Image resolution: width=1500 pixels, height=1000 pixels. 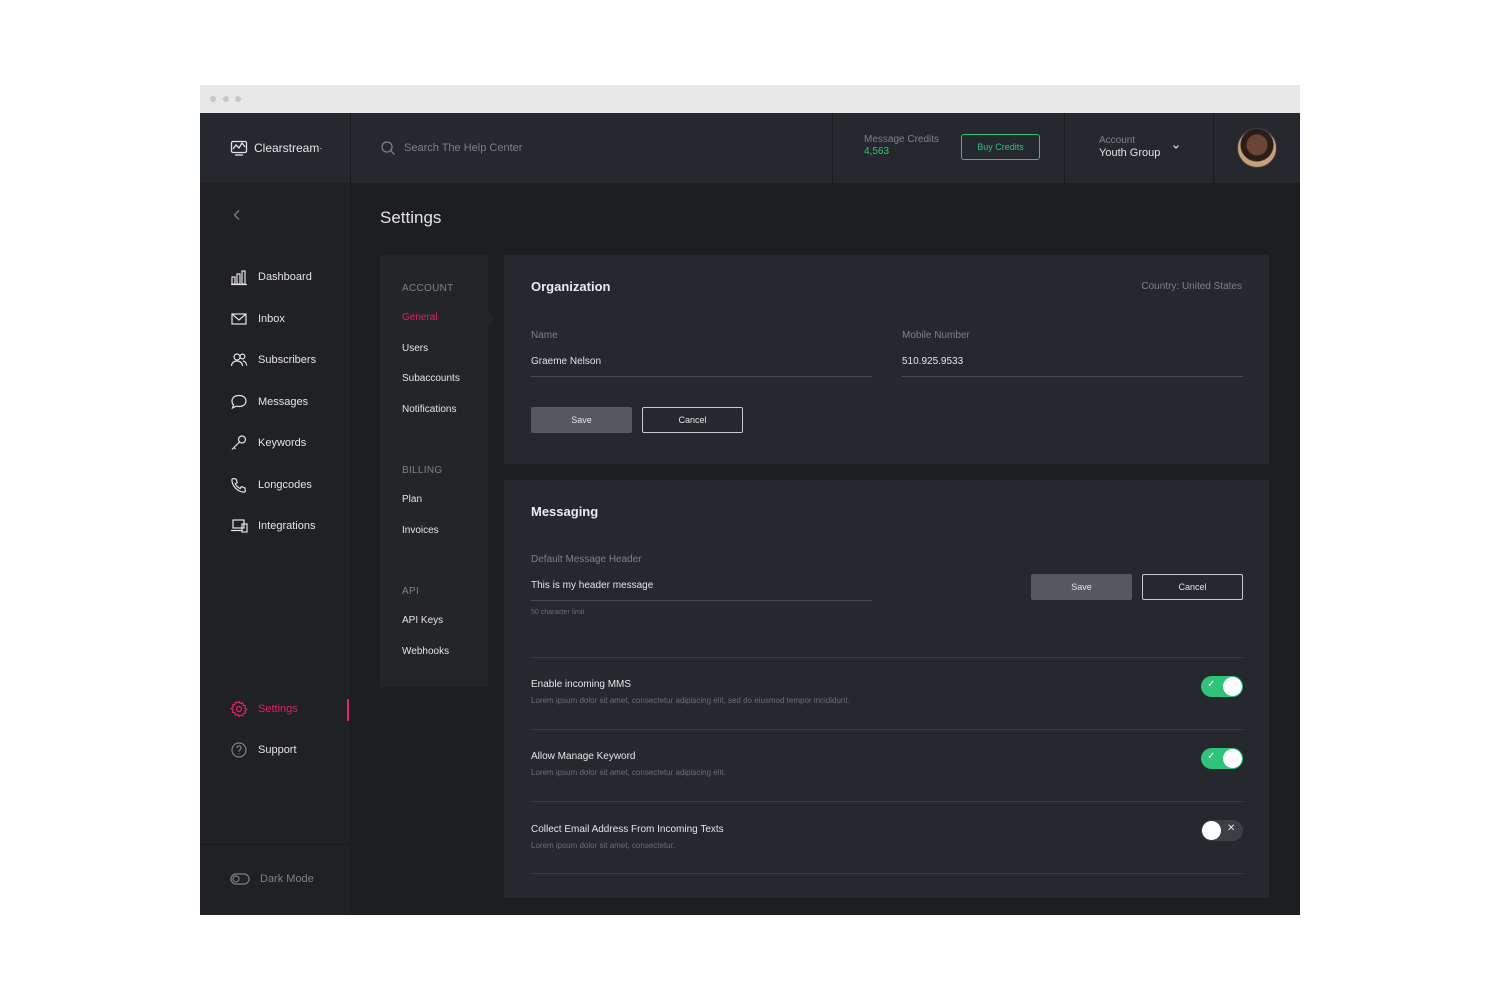 I want to click on buy-credits-button: Buy Credits, so click(x=1000, y=147).